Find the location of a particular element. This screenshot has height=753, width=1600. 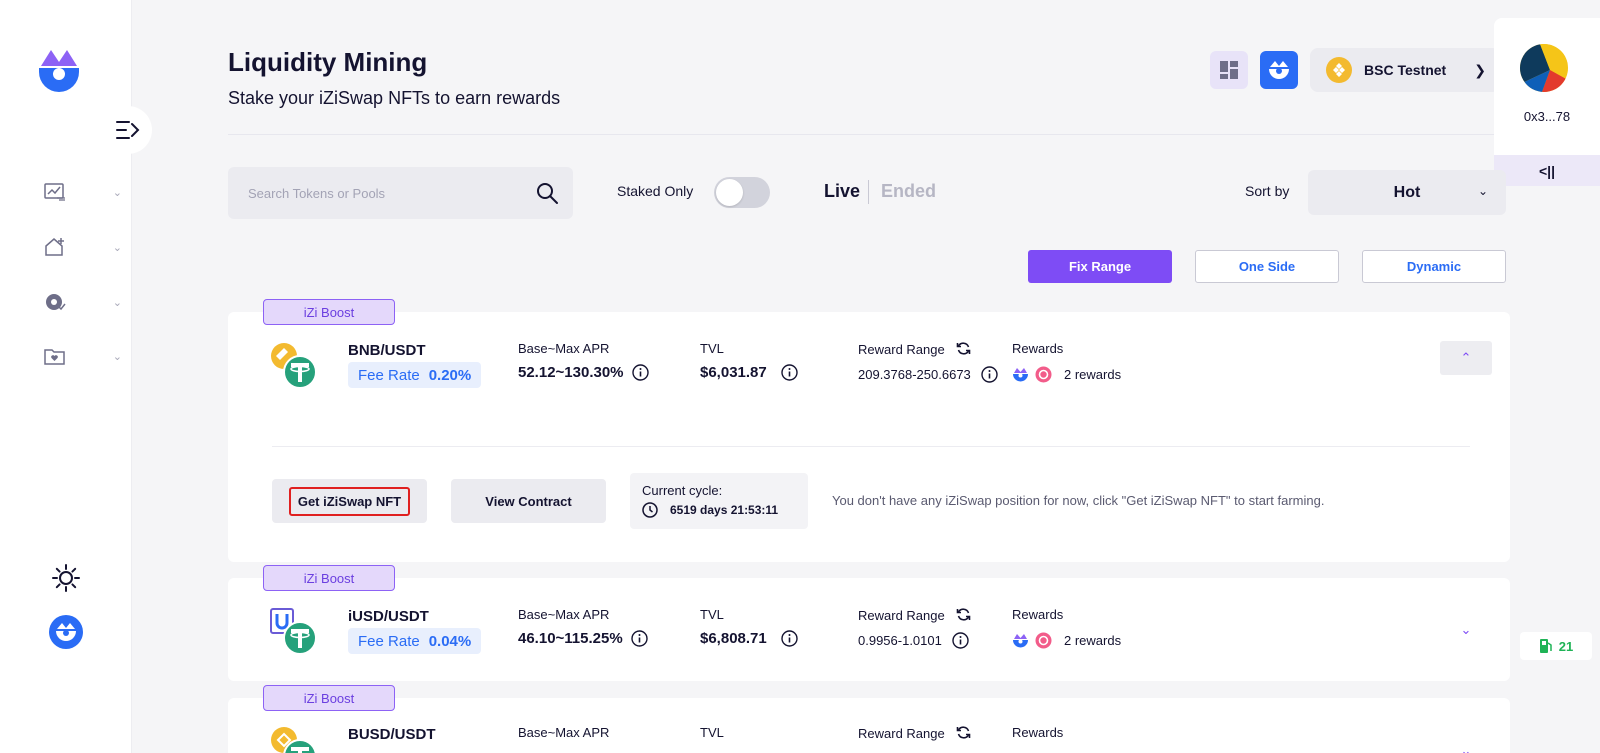

staked-only-toggle is located at coordinates (742, 192).